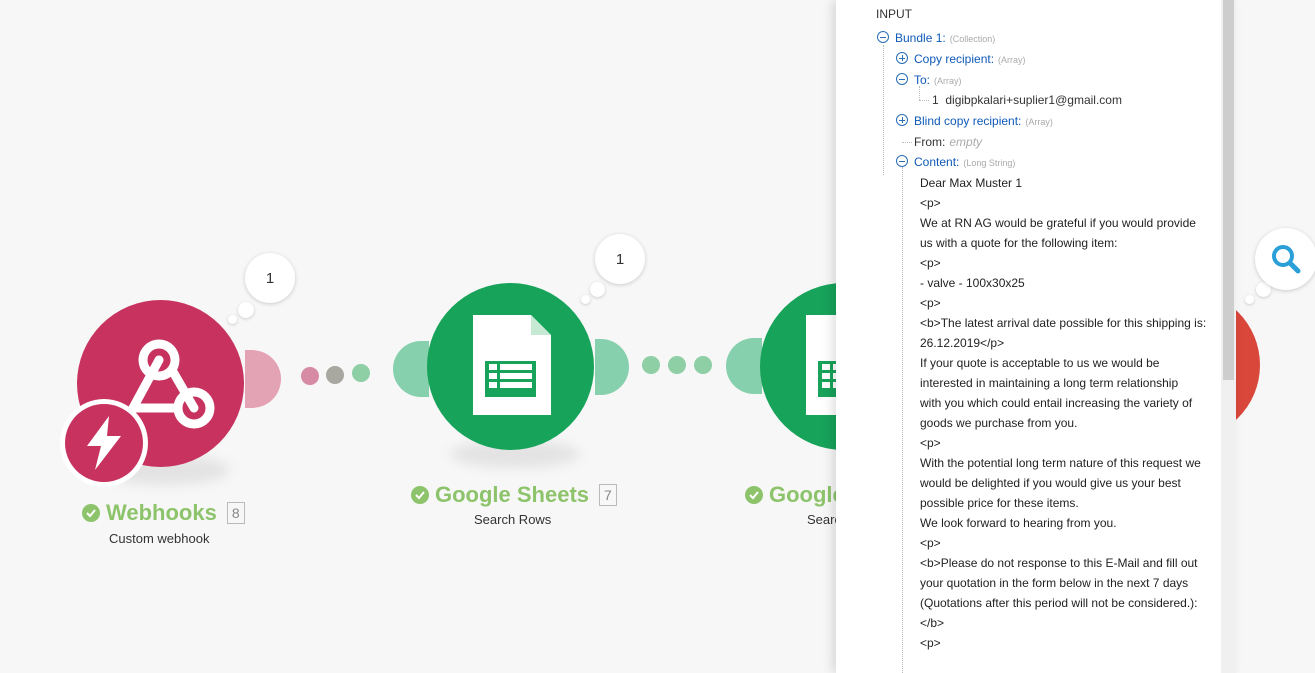  Describe the element at coordinates (807, 494) in the screenshot. I see `module-name: Google` at that location.